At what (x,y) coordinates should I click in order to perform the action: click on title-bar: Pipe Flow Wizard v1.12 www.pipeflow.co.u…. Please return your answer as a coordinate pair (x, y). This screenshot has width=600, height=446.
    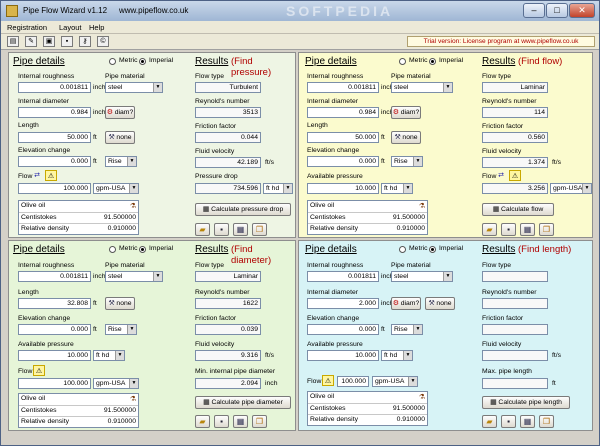
    Looking at the image, I should click on (300, 11).